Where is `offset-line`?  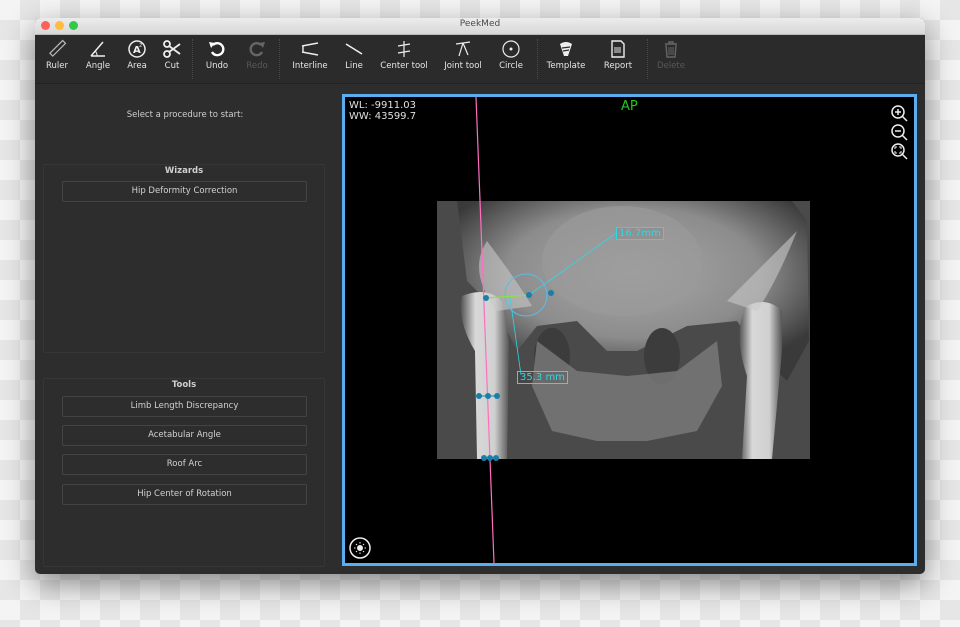
offset-line is located at coordinates (507, 296).